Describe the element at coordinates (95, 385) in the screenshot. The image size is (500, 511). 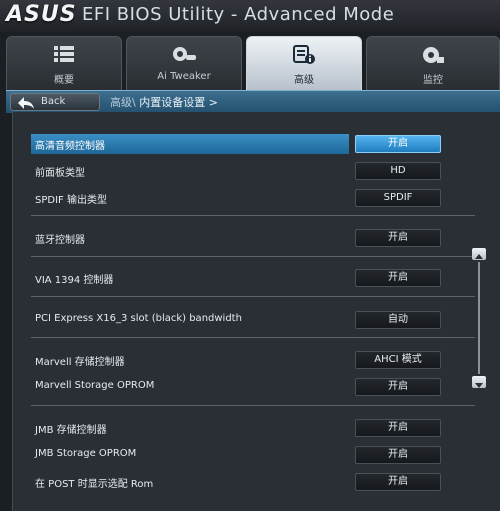
I see `setting-label: Marvell Storage OPROM` at that location.